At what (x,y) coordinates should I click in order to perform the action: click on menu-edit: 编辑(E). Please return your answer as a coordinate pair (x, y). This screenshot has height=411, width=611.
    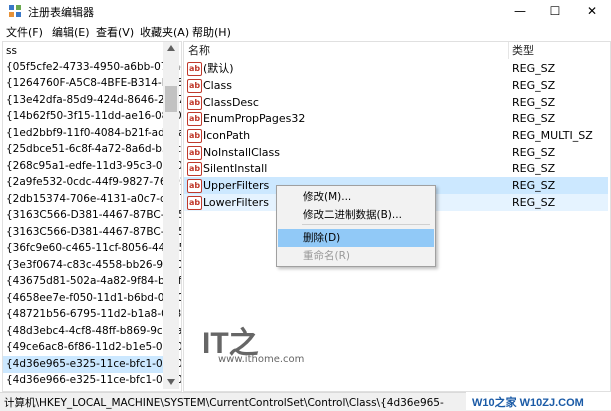
    Looking at the image, I should click on (71, 32).